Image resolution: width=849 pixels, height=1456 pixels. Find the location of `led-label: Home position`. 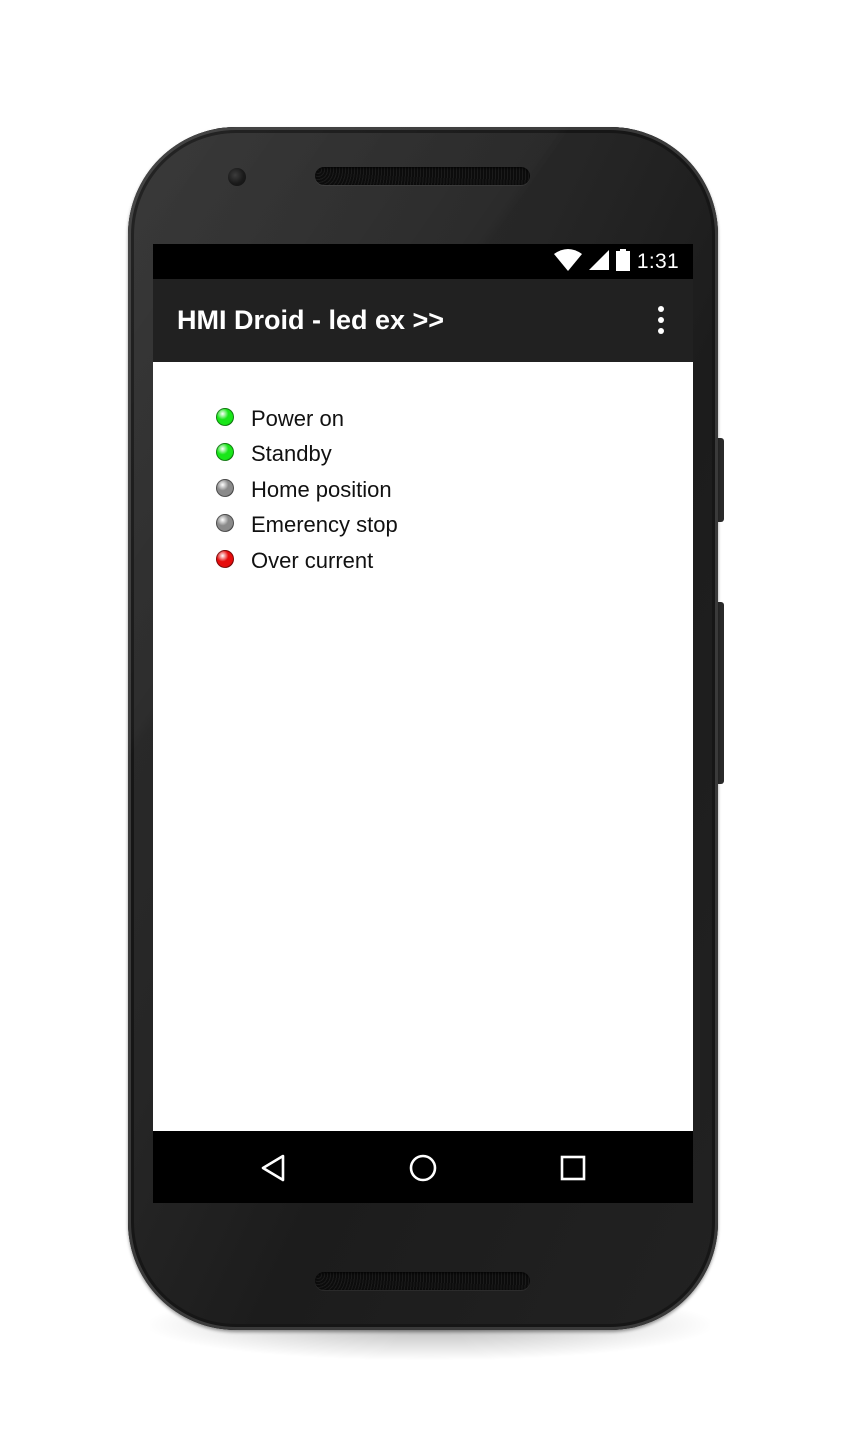

led-label: Home position is located at coordinates (321, 489).